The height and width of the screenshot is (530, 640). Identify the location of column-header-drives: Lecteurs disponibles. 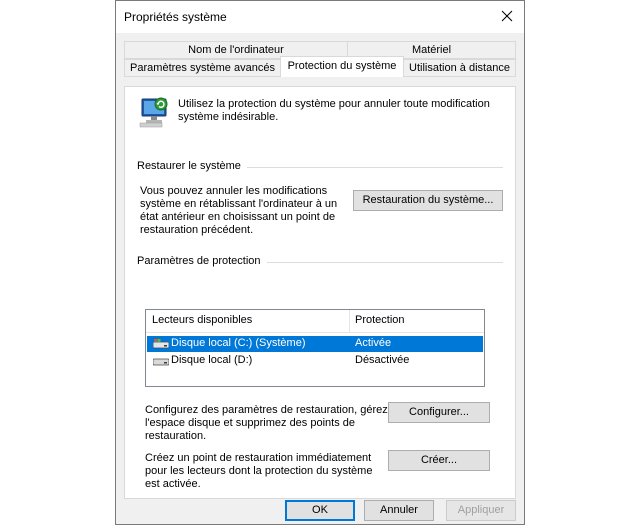
(202, 320).